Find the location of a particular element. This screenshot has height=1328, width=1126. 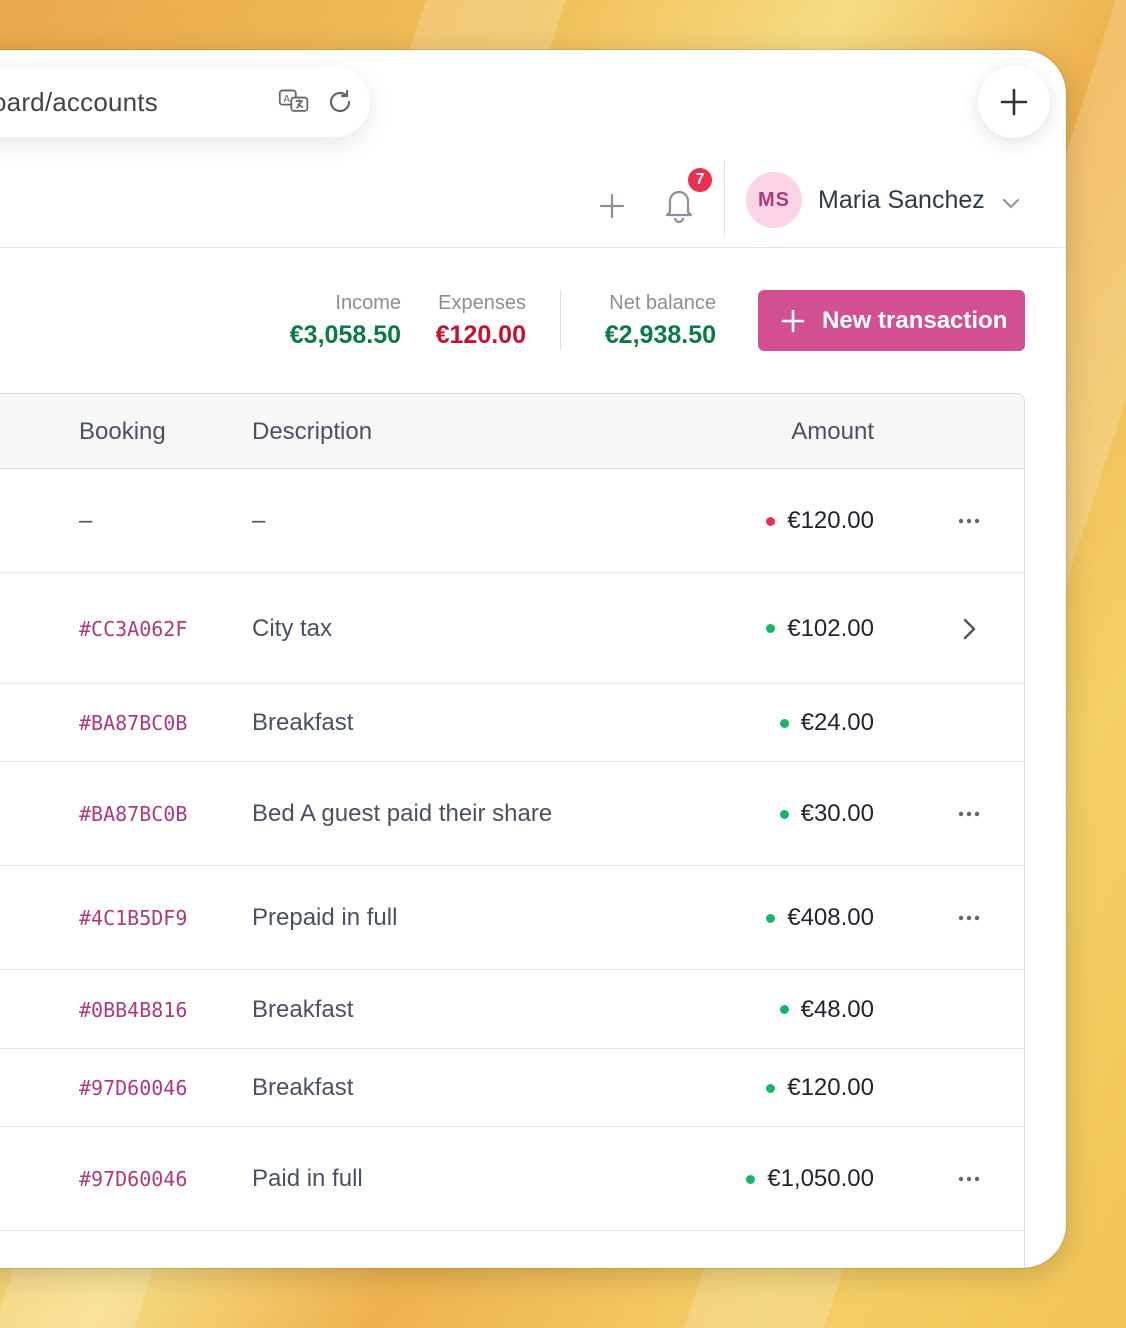

table-row: #4C1B5DF9 Prepaid in full €408.00 is located at coordinates (512, 918).